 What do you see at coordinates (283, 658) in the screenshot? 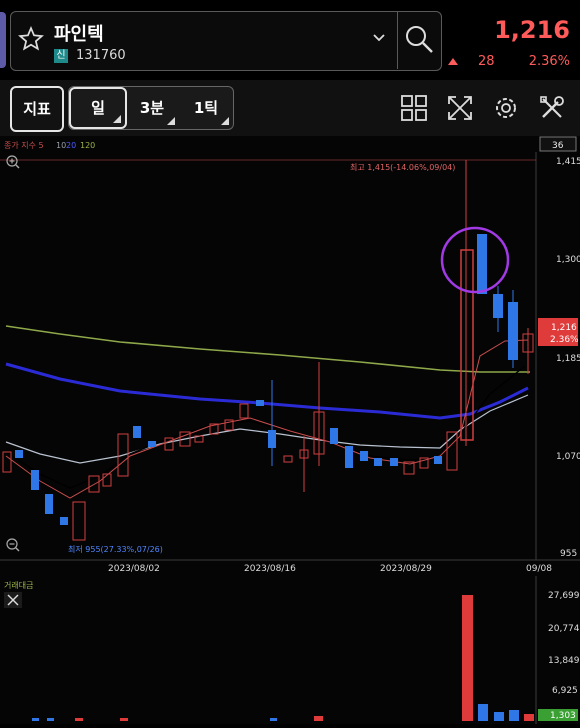
I see `volume-bars` at bounding box center [283, 658].